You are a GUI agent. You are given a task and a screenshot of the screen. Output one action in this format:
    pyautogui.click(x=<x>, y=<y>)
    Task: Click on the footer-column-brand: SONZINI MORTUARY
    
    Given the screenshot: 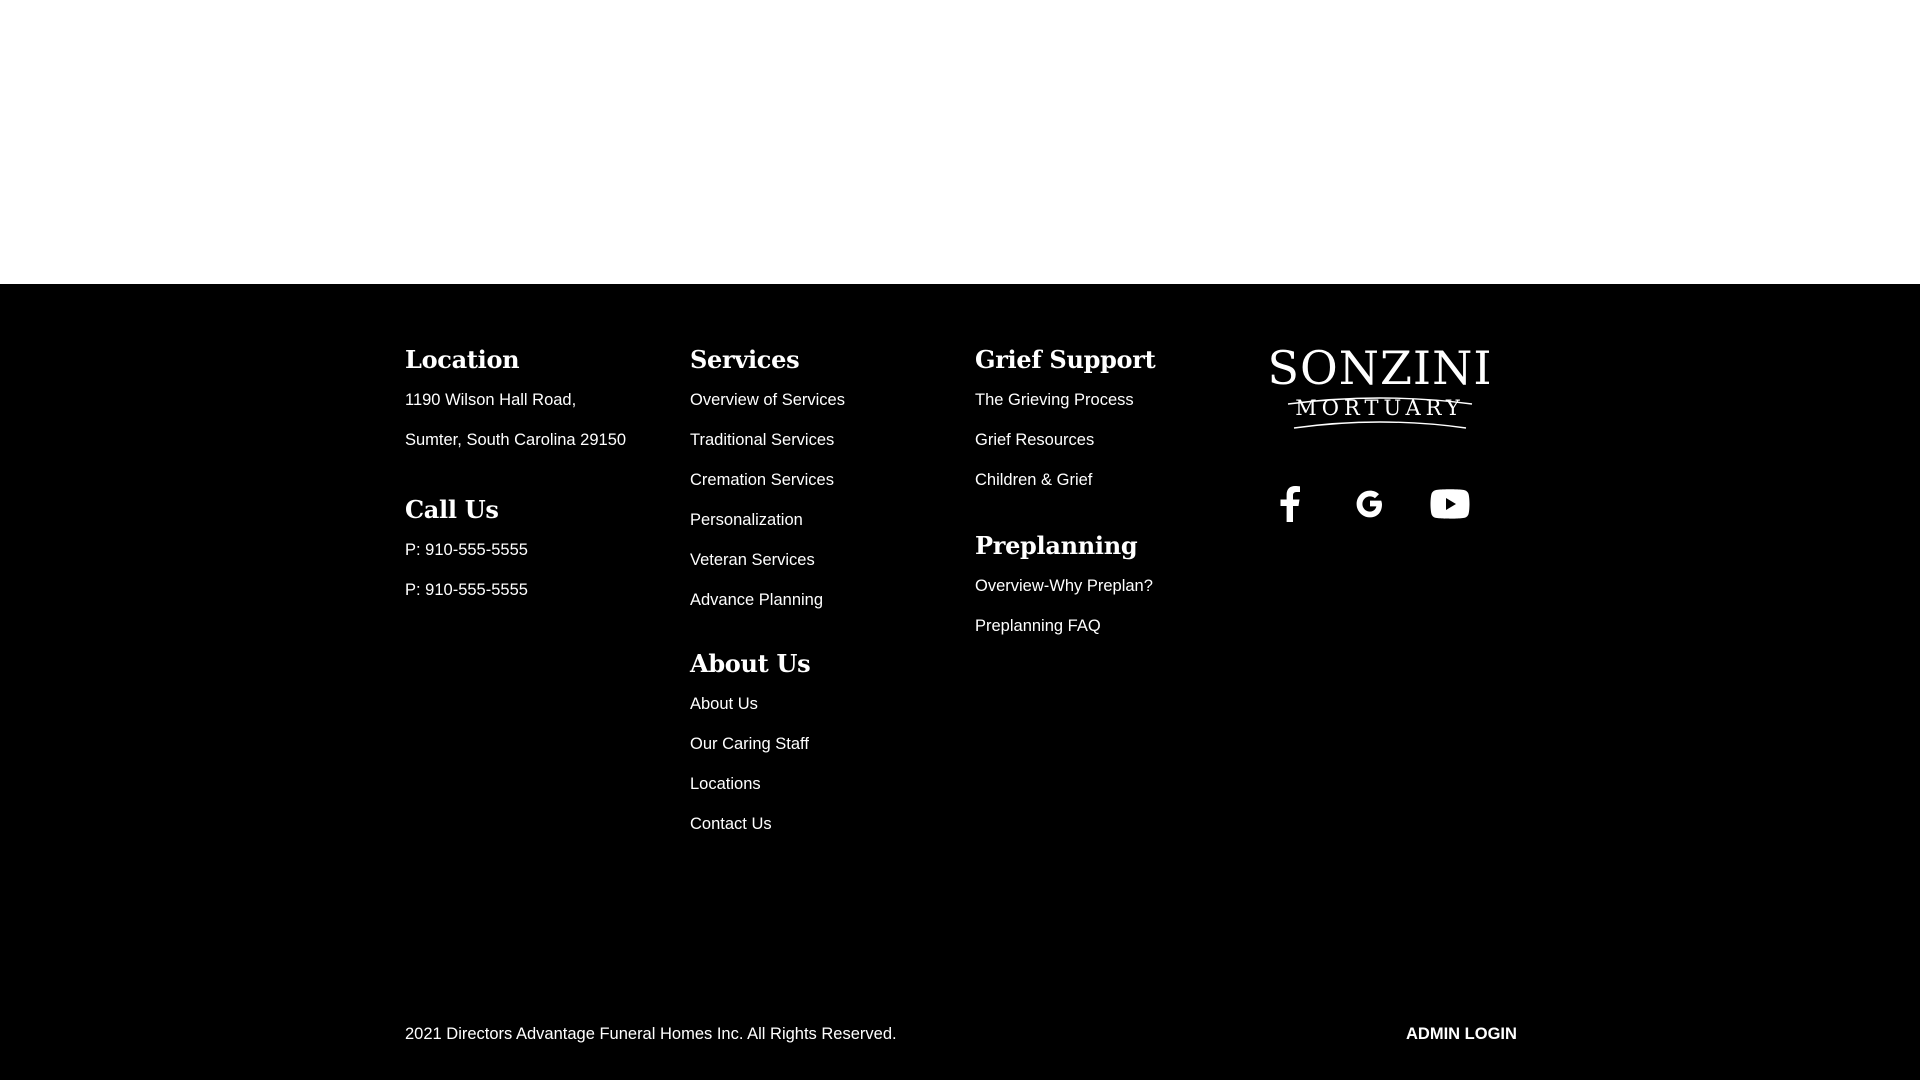 What is the action you would take?
    pyautogui.click(x=1380, y=444)
    